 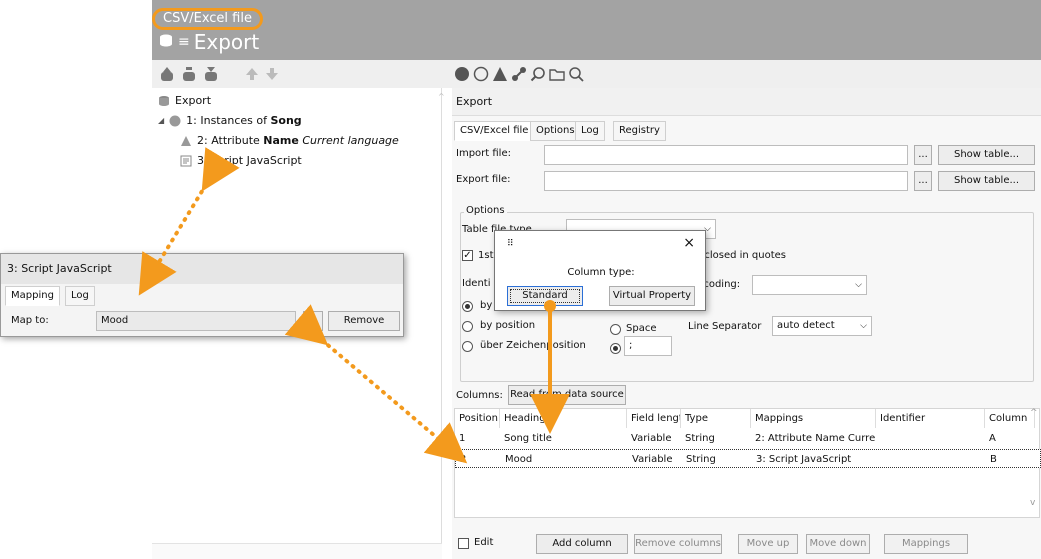 I want to click on by-position-label: by position, so click(x=508, y=325).